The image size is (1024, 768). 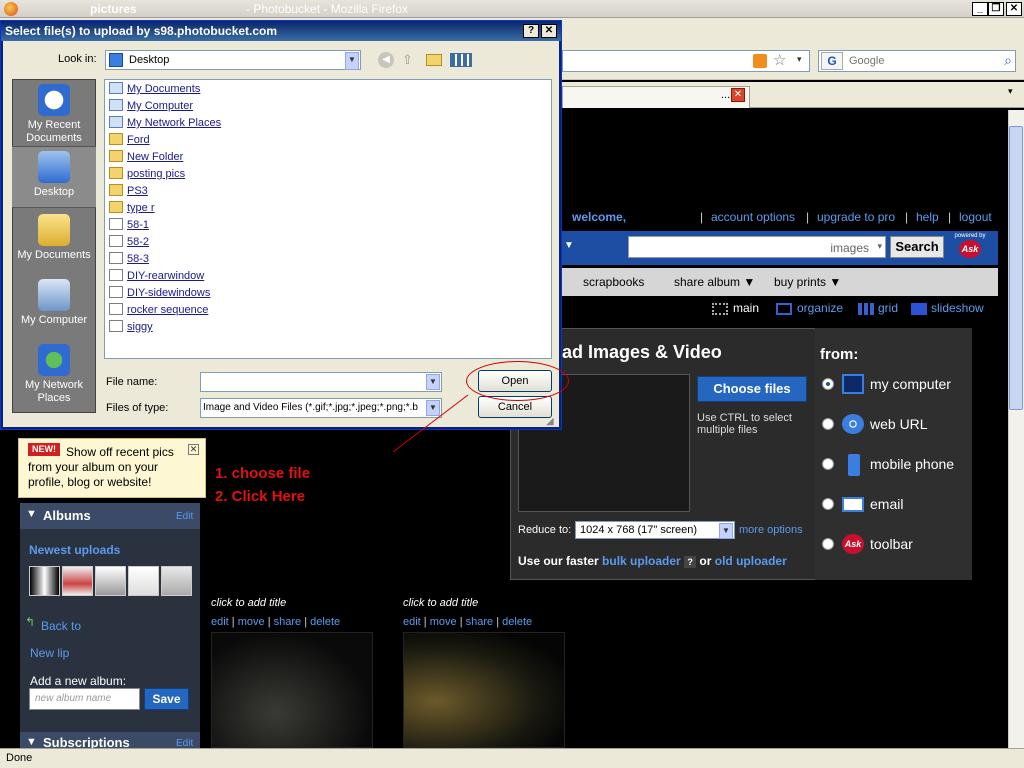 What do you see at coordinates (129, 226) in the screenshot?
I see `file-list-item: 58-1` at bounding box center [129, 226].